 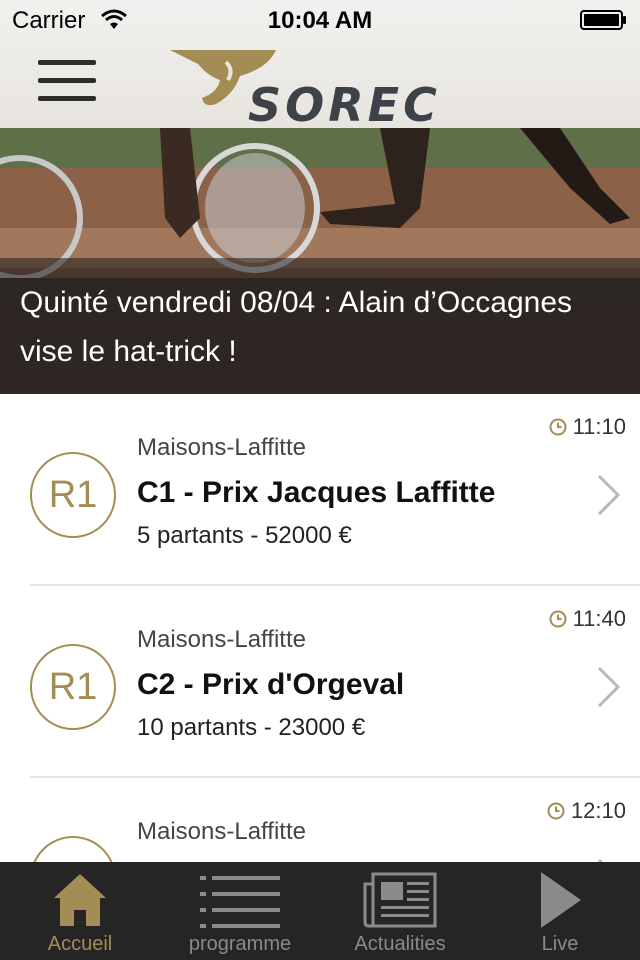 What do you see at coordinates (603, 20) in the screenshot?
I see `battery-icon` at bounding box center [603, 20].